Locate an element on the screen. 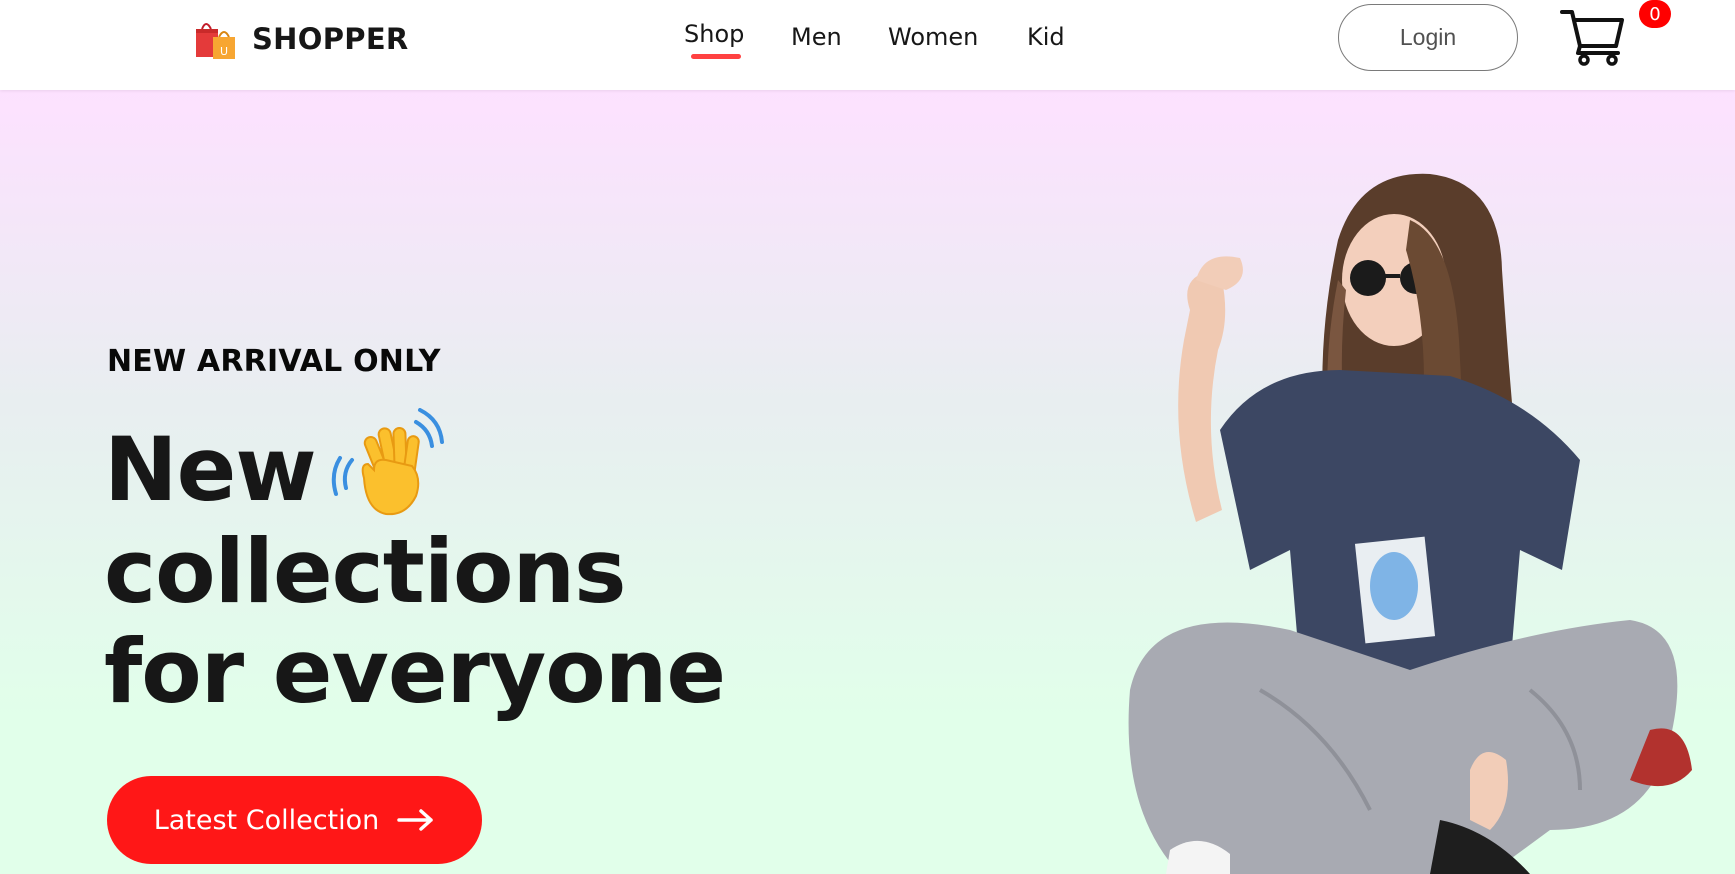  arrow-right-icon is located at coordinates (415, 820).